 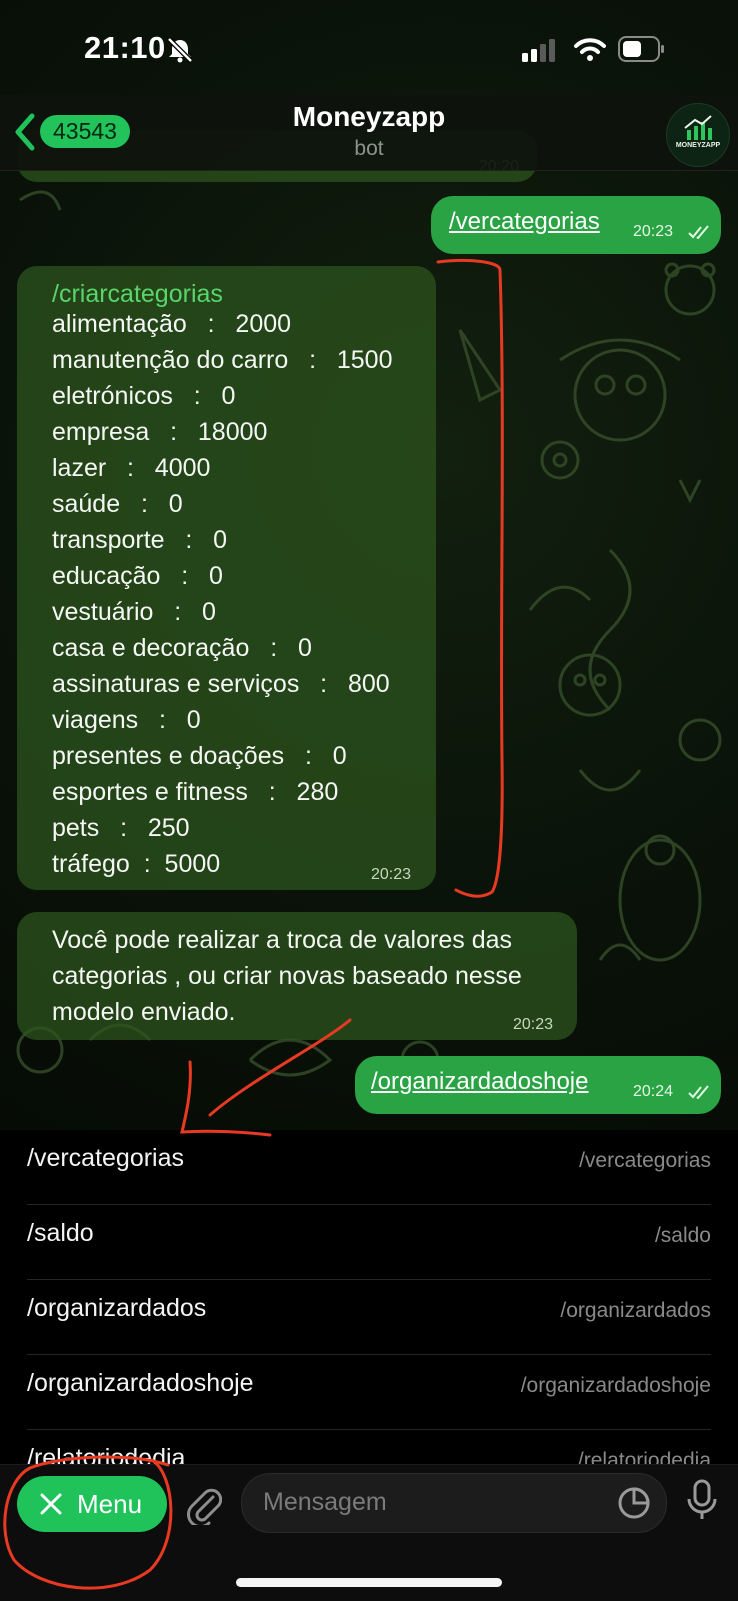 I want to click on home-indicator, so click(x=369, y=1582).